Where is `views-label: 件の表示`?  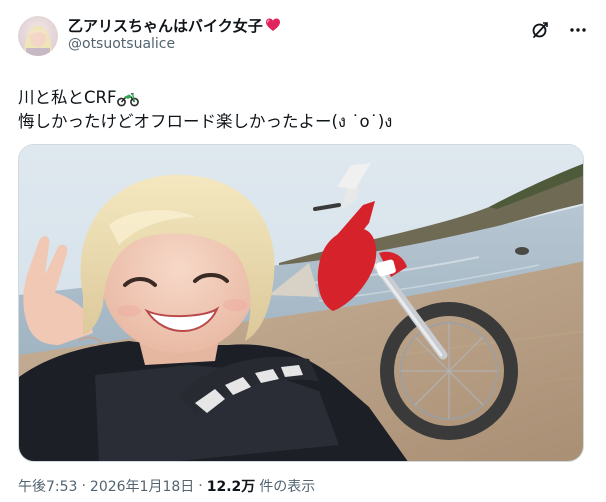
views-label: 件の表示 is located at coordinates (287, 487).